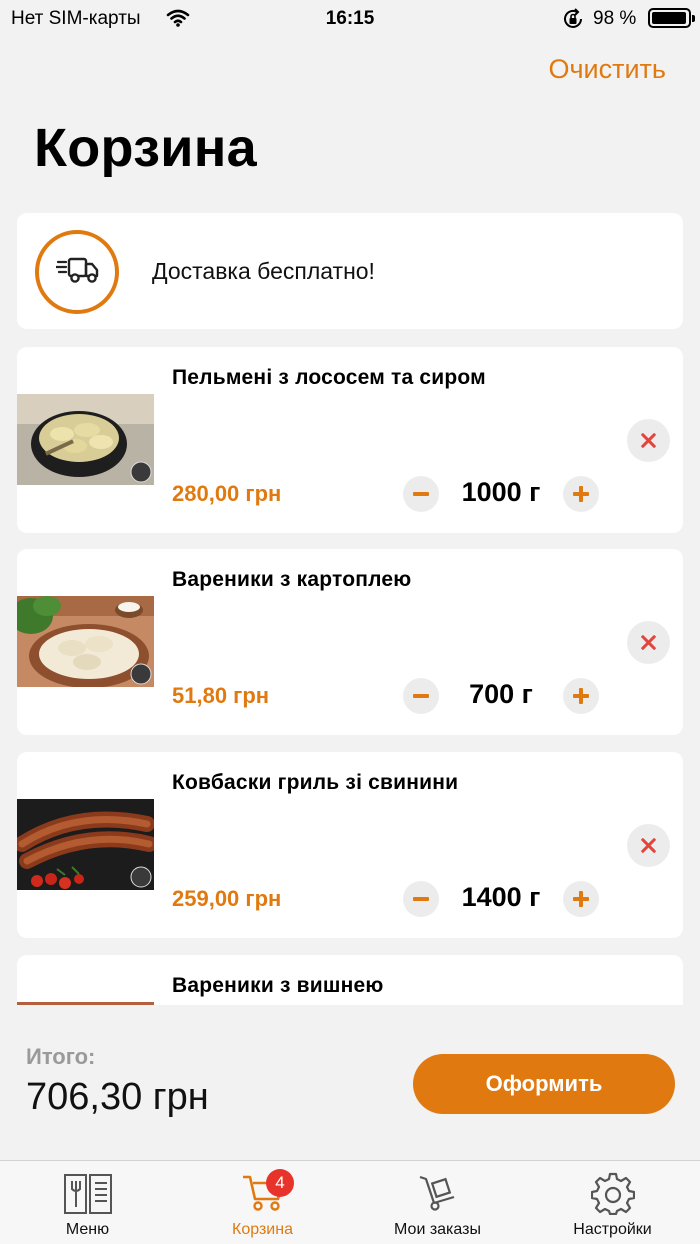 This screenshot has width=700, height=1244. Describe the element at coordinates (227, 898) in the screenshot. I see `product-price: 259,00 грн` at that location.